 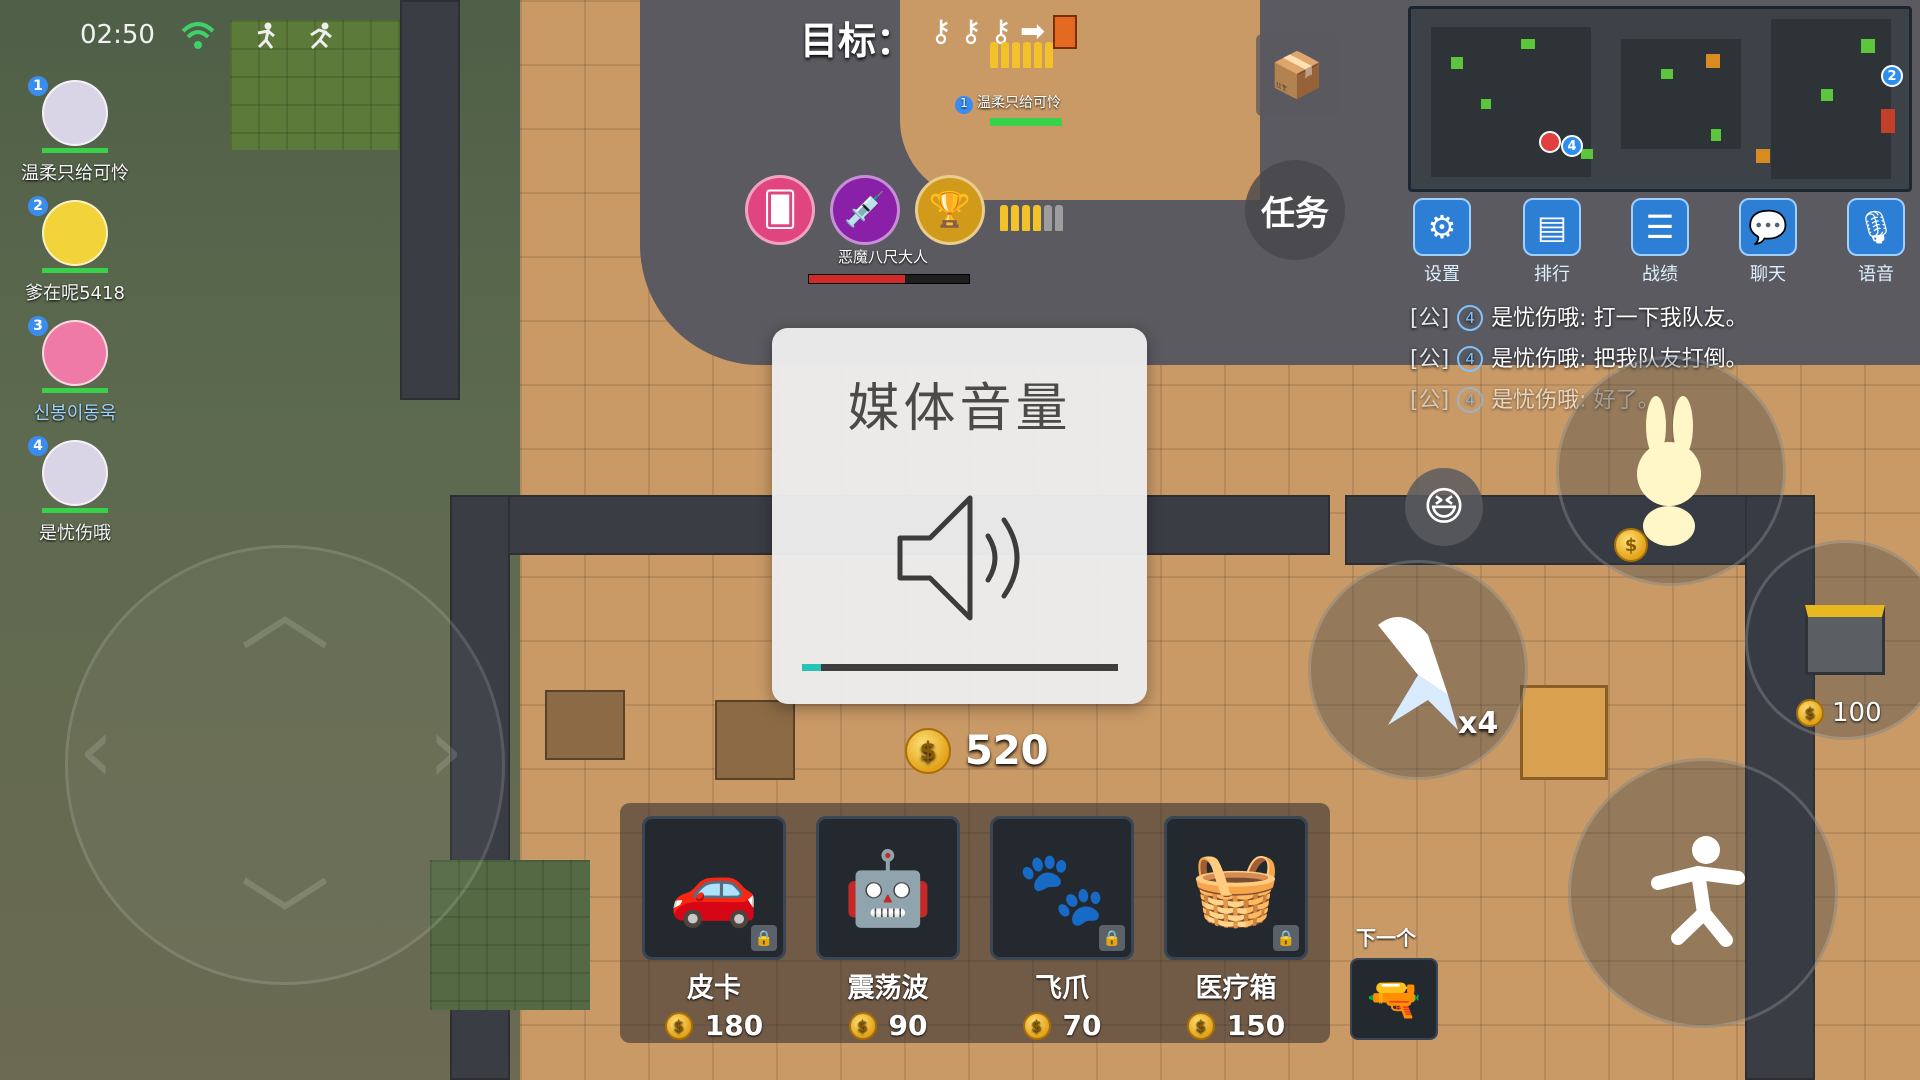 What do you see at coordinates (1442, 227) in the screenshot?
I see `gear-icon: ⚙` at bounding box center [1442, 227].